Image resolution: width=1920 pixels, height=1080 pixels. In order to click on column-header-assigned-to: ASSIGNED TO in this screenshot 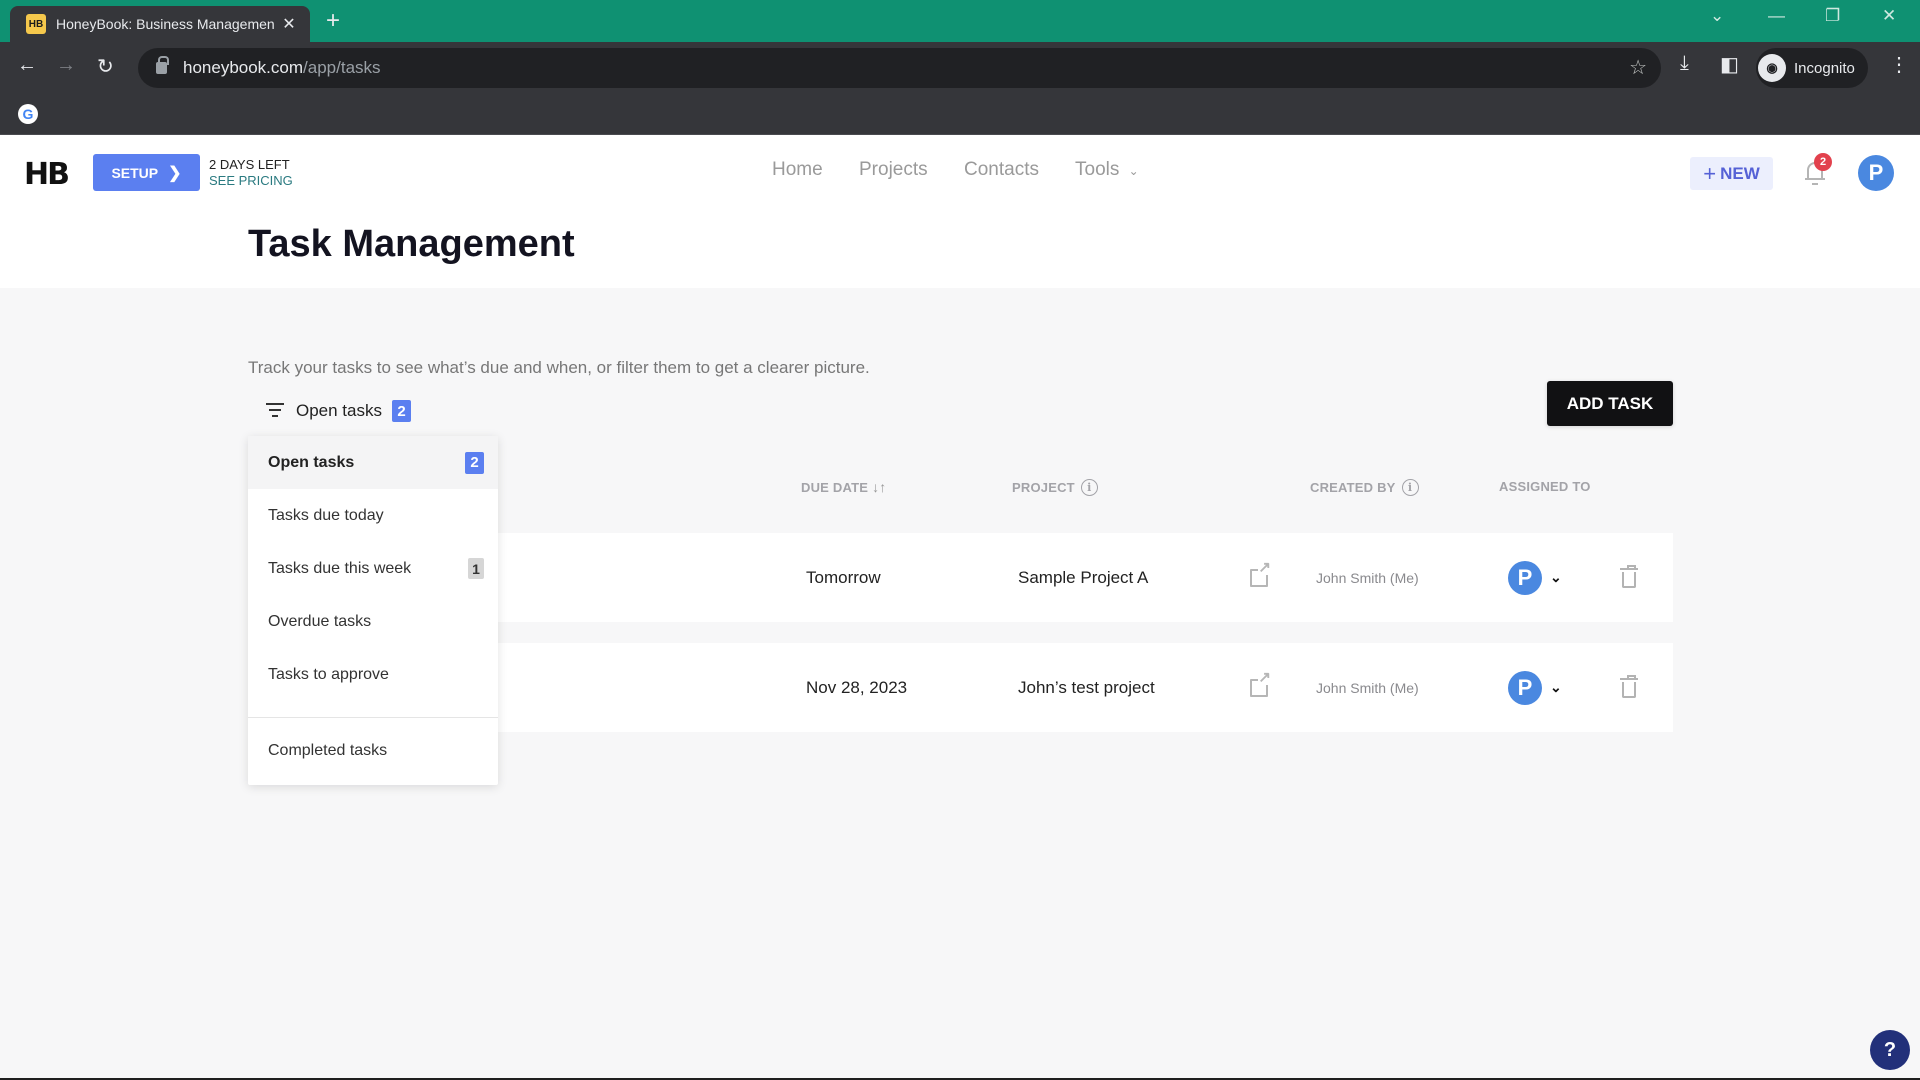, I will do `click(1545, 486)`.